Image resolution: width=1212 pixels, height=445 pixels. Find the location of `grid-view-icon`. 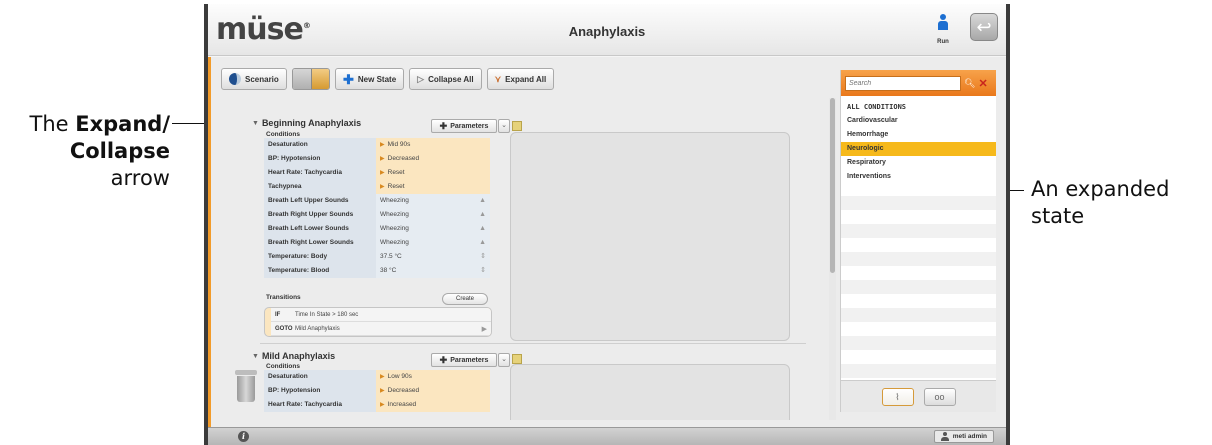

grid-view-icon is located at coordinates (302, 79).